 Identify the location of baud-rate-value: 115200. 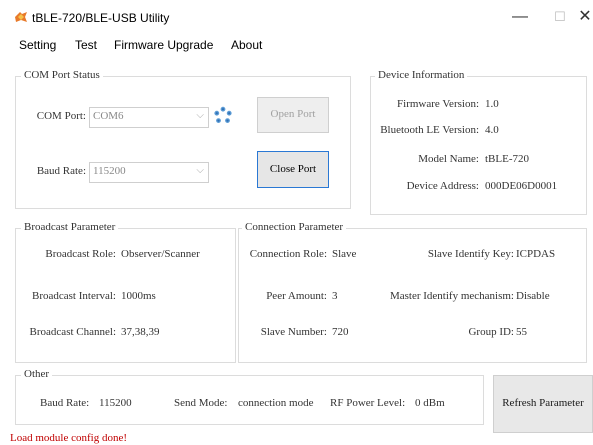
(109, 171).